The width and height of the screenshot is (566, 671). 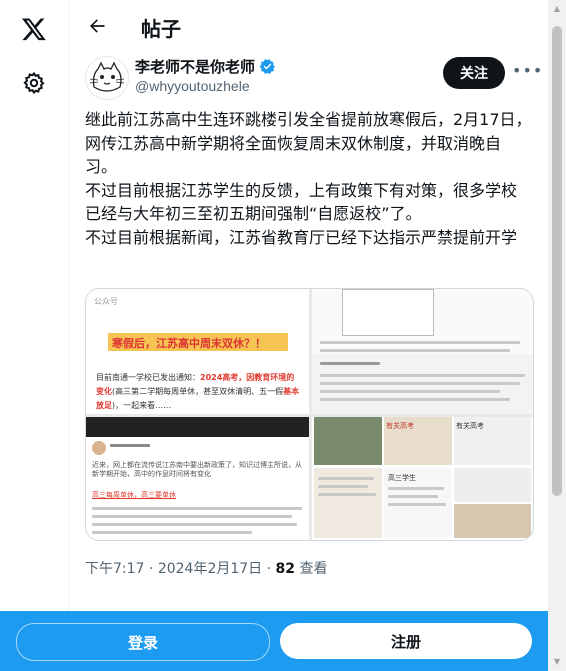 I want to click on signup-button: 注册, so click(x=406, y=641).